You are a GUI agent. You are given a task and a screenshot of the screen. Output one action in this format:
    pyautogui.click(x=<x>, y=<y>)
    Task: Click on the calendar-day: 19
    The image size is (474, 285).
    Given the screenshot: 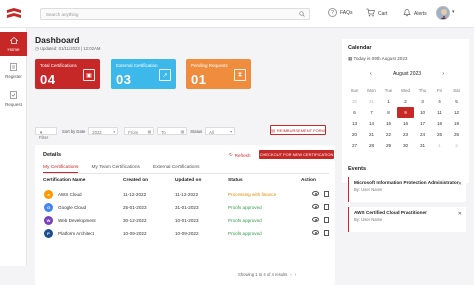 What is the action you would take?
    pyautogui.click(x=456, y=123)
    